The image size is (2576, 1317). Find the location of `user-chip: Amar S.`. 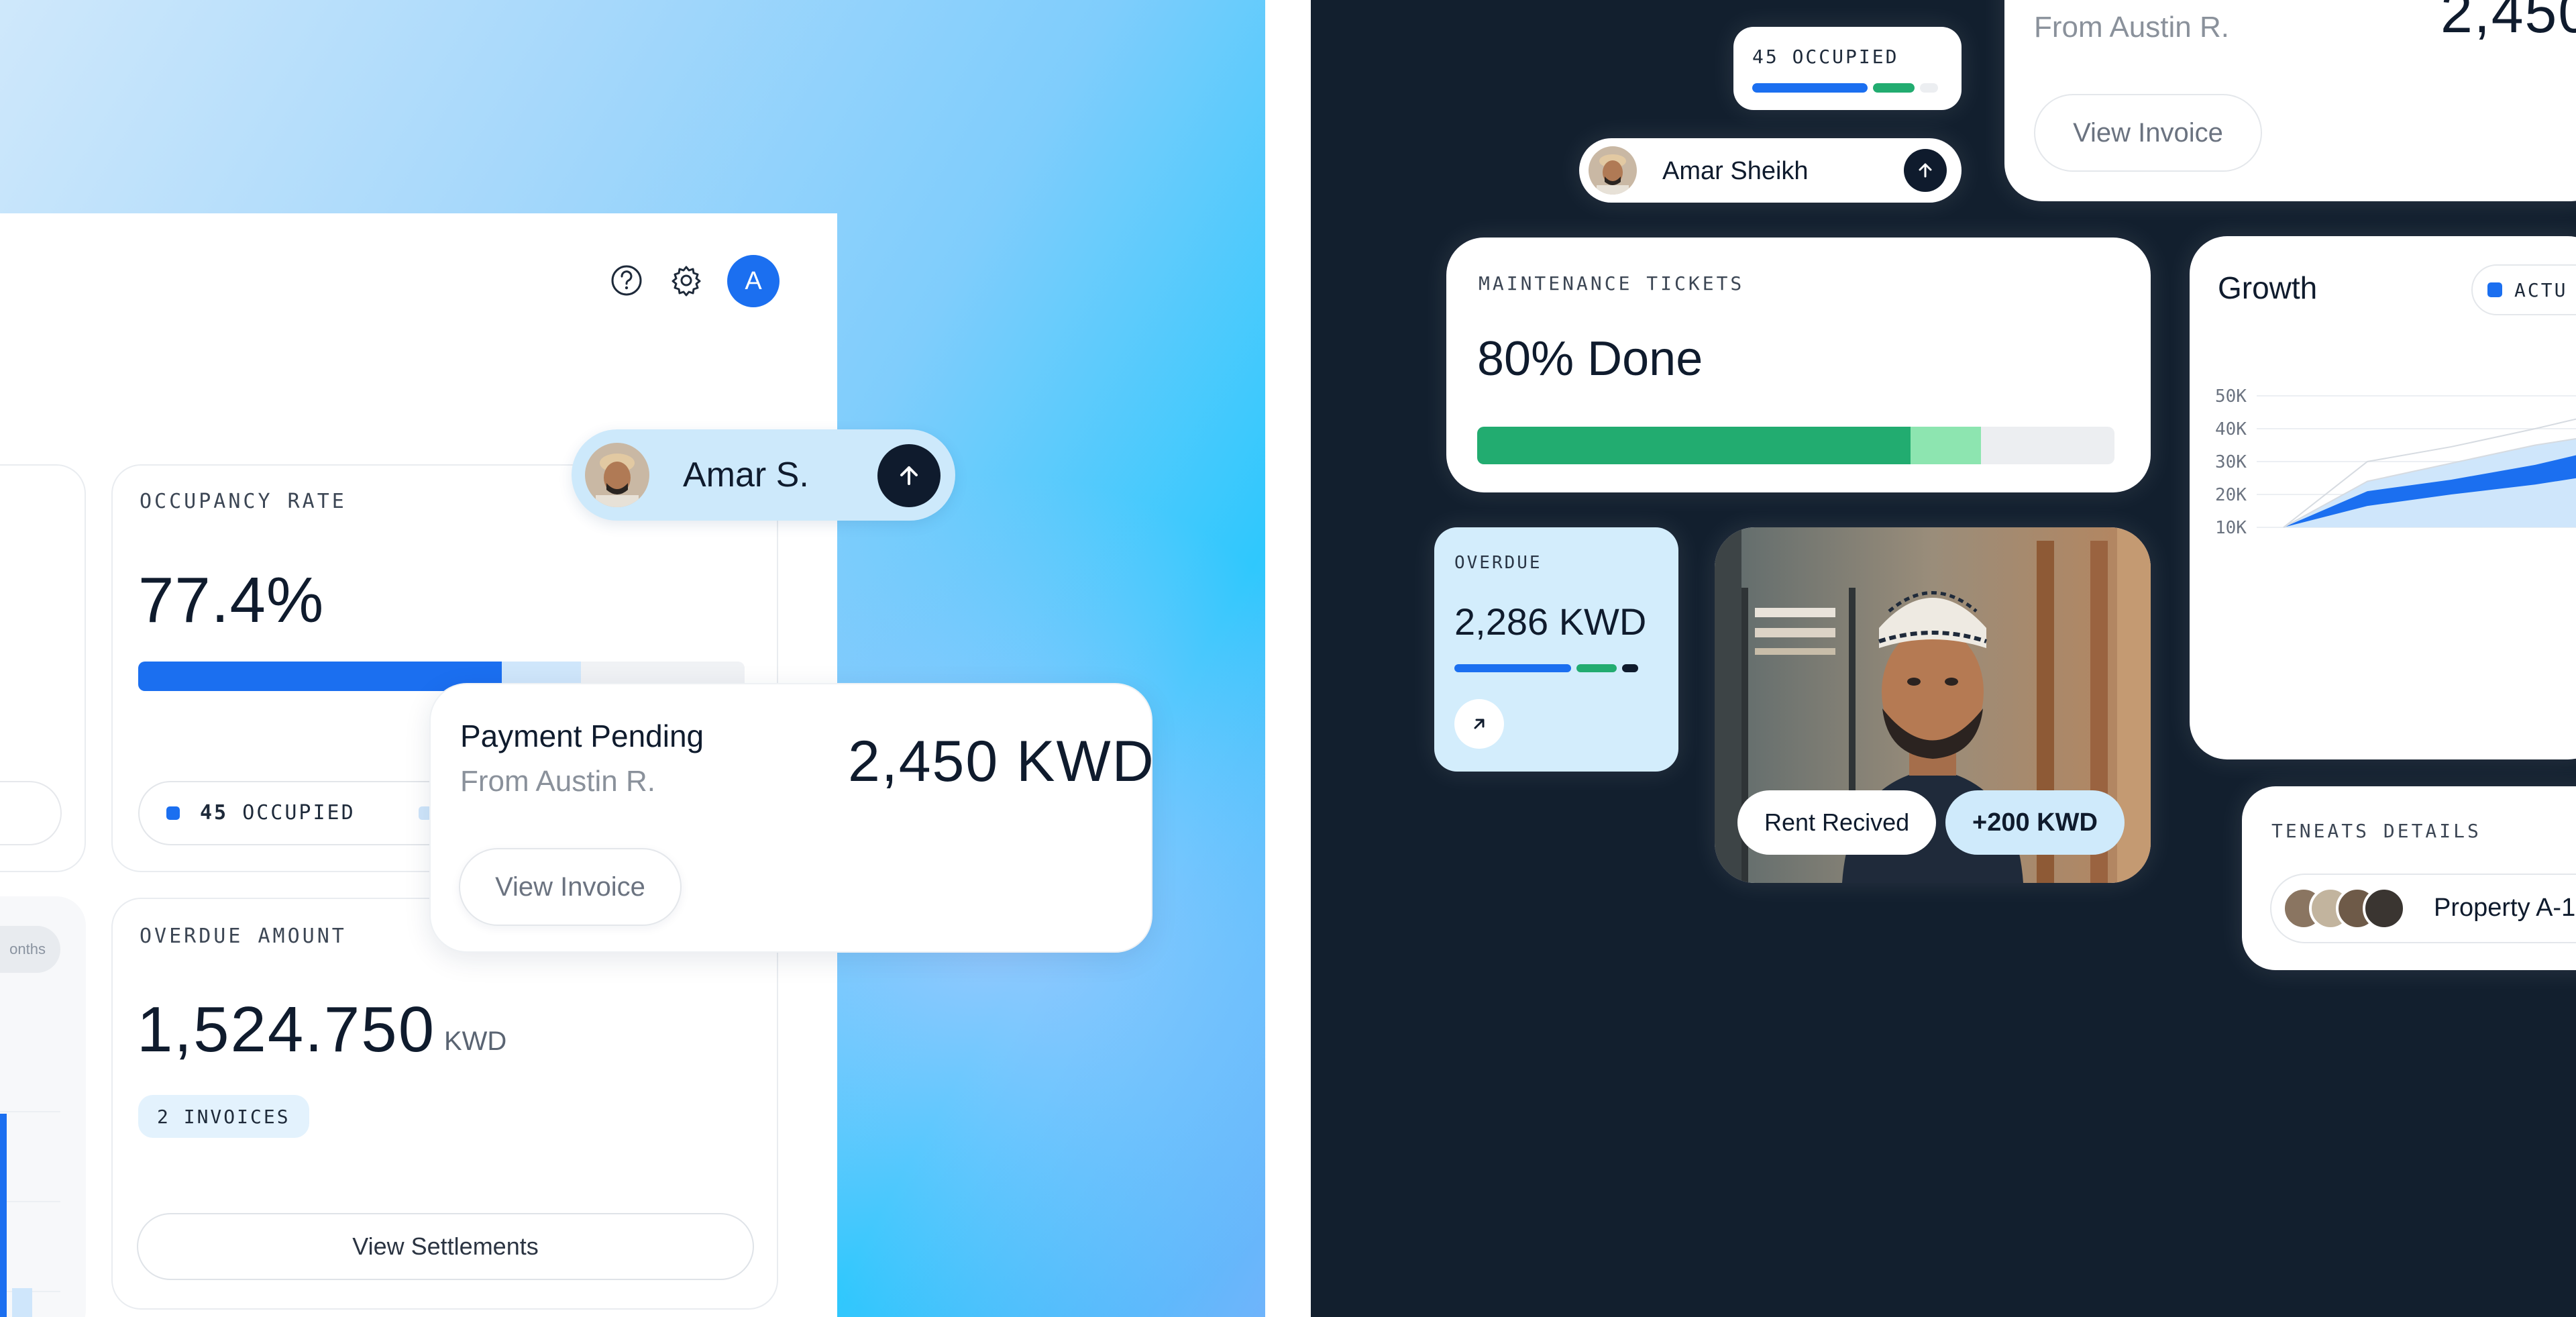

user-chip: Amar S. is located at coordinates (763, 475).